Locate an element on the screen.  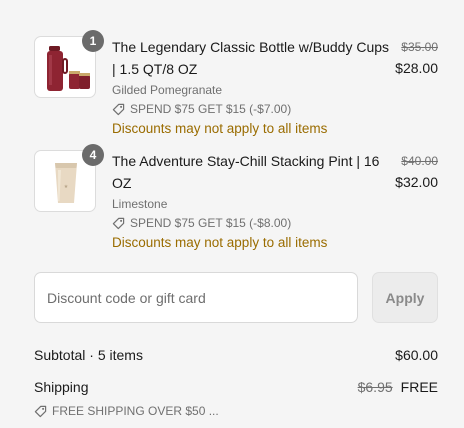
shipping-price: FREE is located at coordinates (419, 387).